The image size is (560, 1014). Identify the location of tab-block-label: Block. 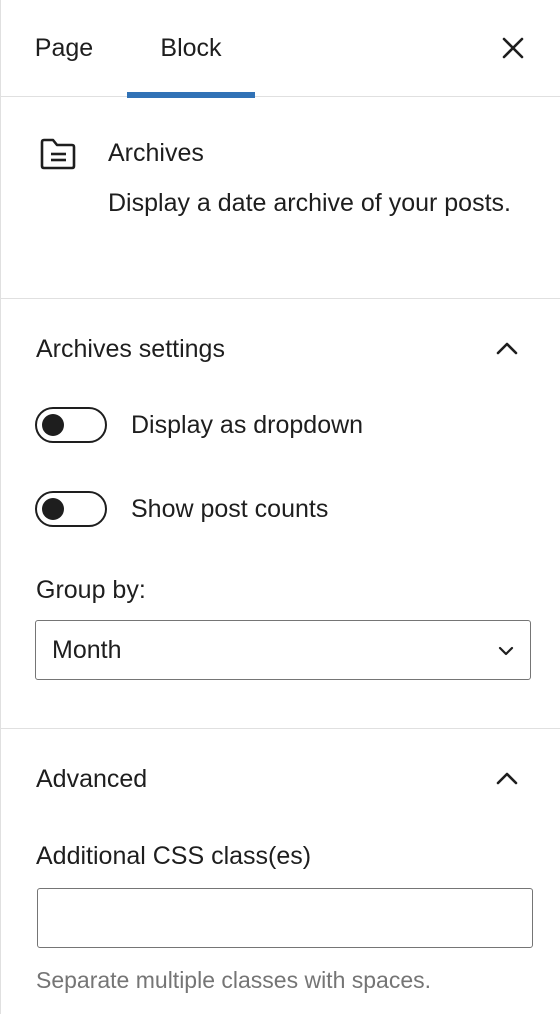
(191, 48).